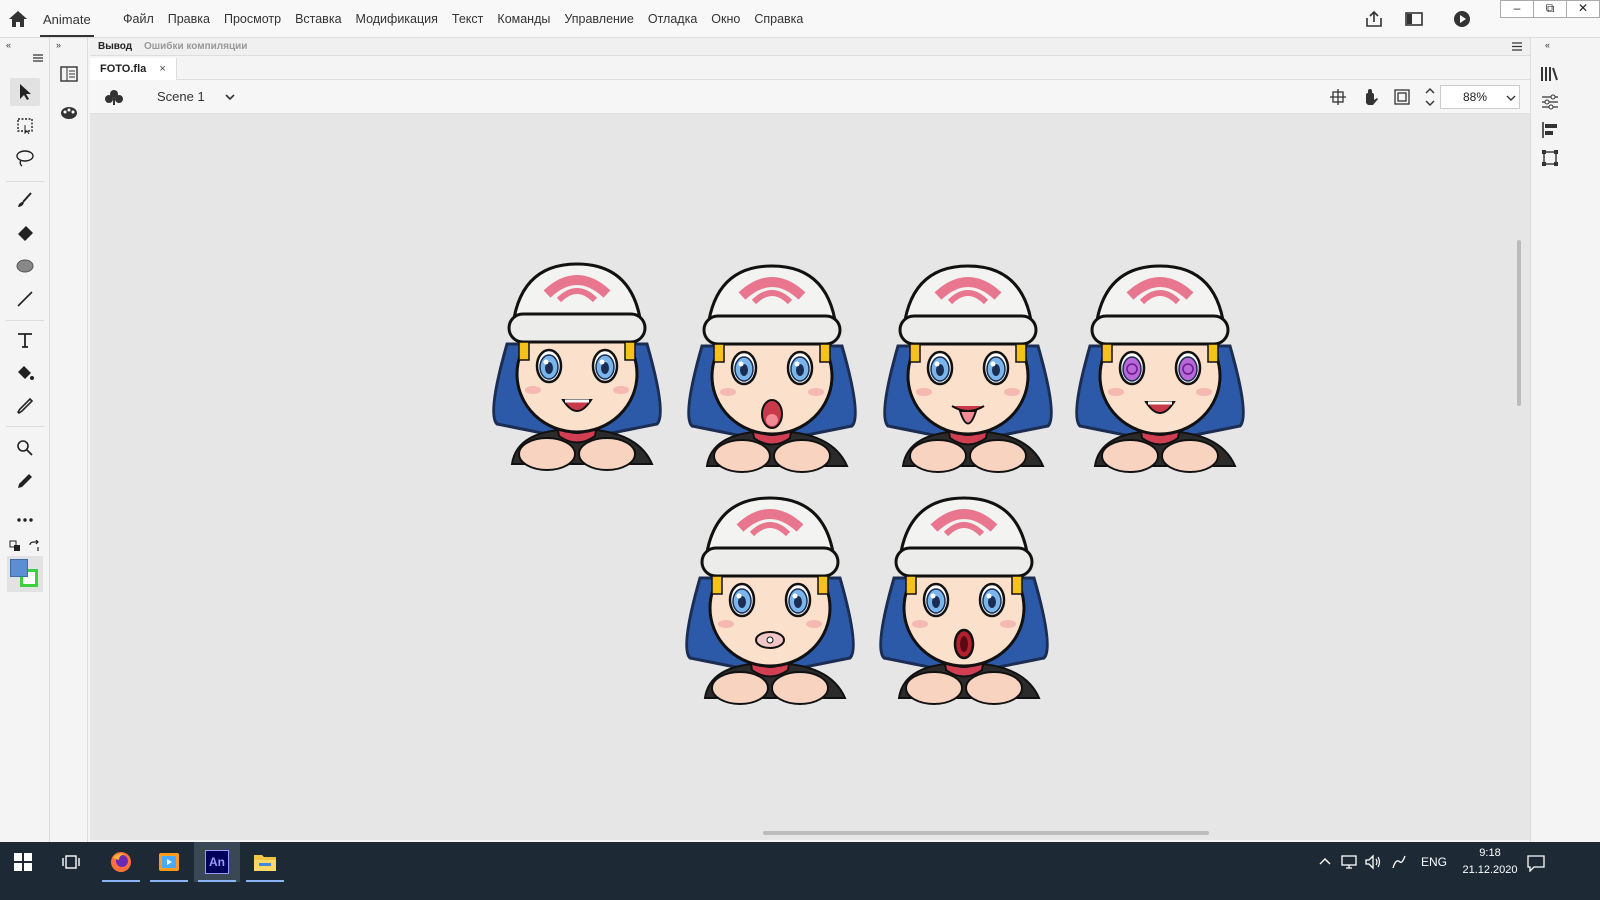  What do you see at coordinates (523, 19) in the screenshot?
I see `menu-commands: Команды` at bounding box center [523, 19].